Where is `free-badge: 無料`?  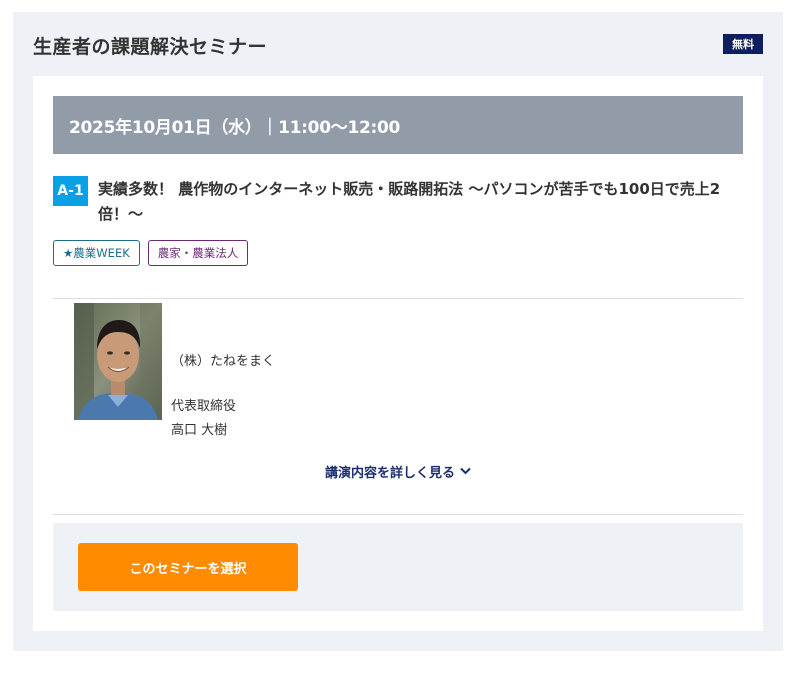
free-badge: 無料 is located at coordinates (743, 44).